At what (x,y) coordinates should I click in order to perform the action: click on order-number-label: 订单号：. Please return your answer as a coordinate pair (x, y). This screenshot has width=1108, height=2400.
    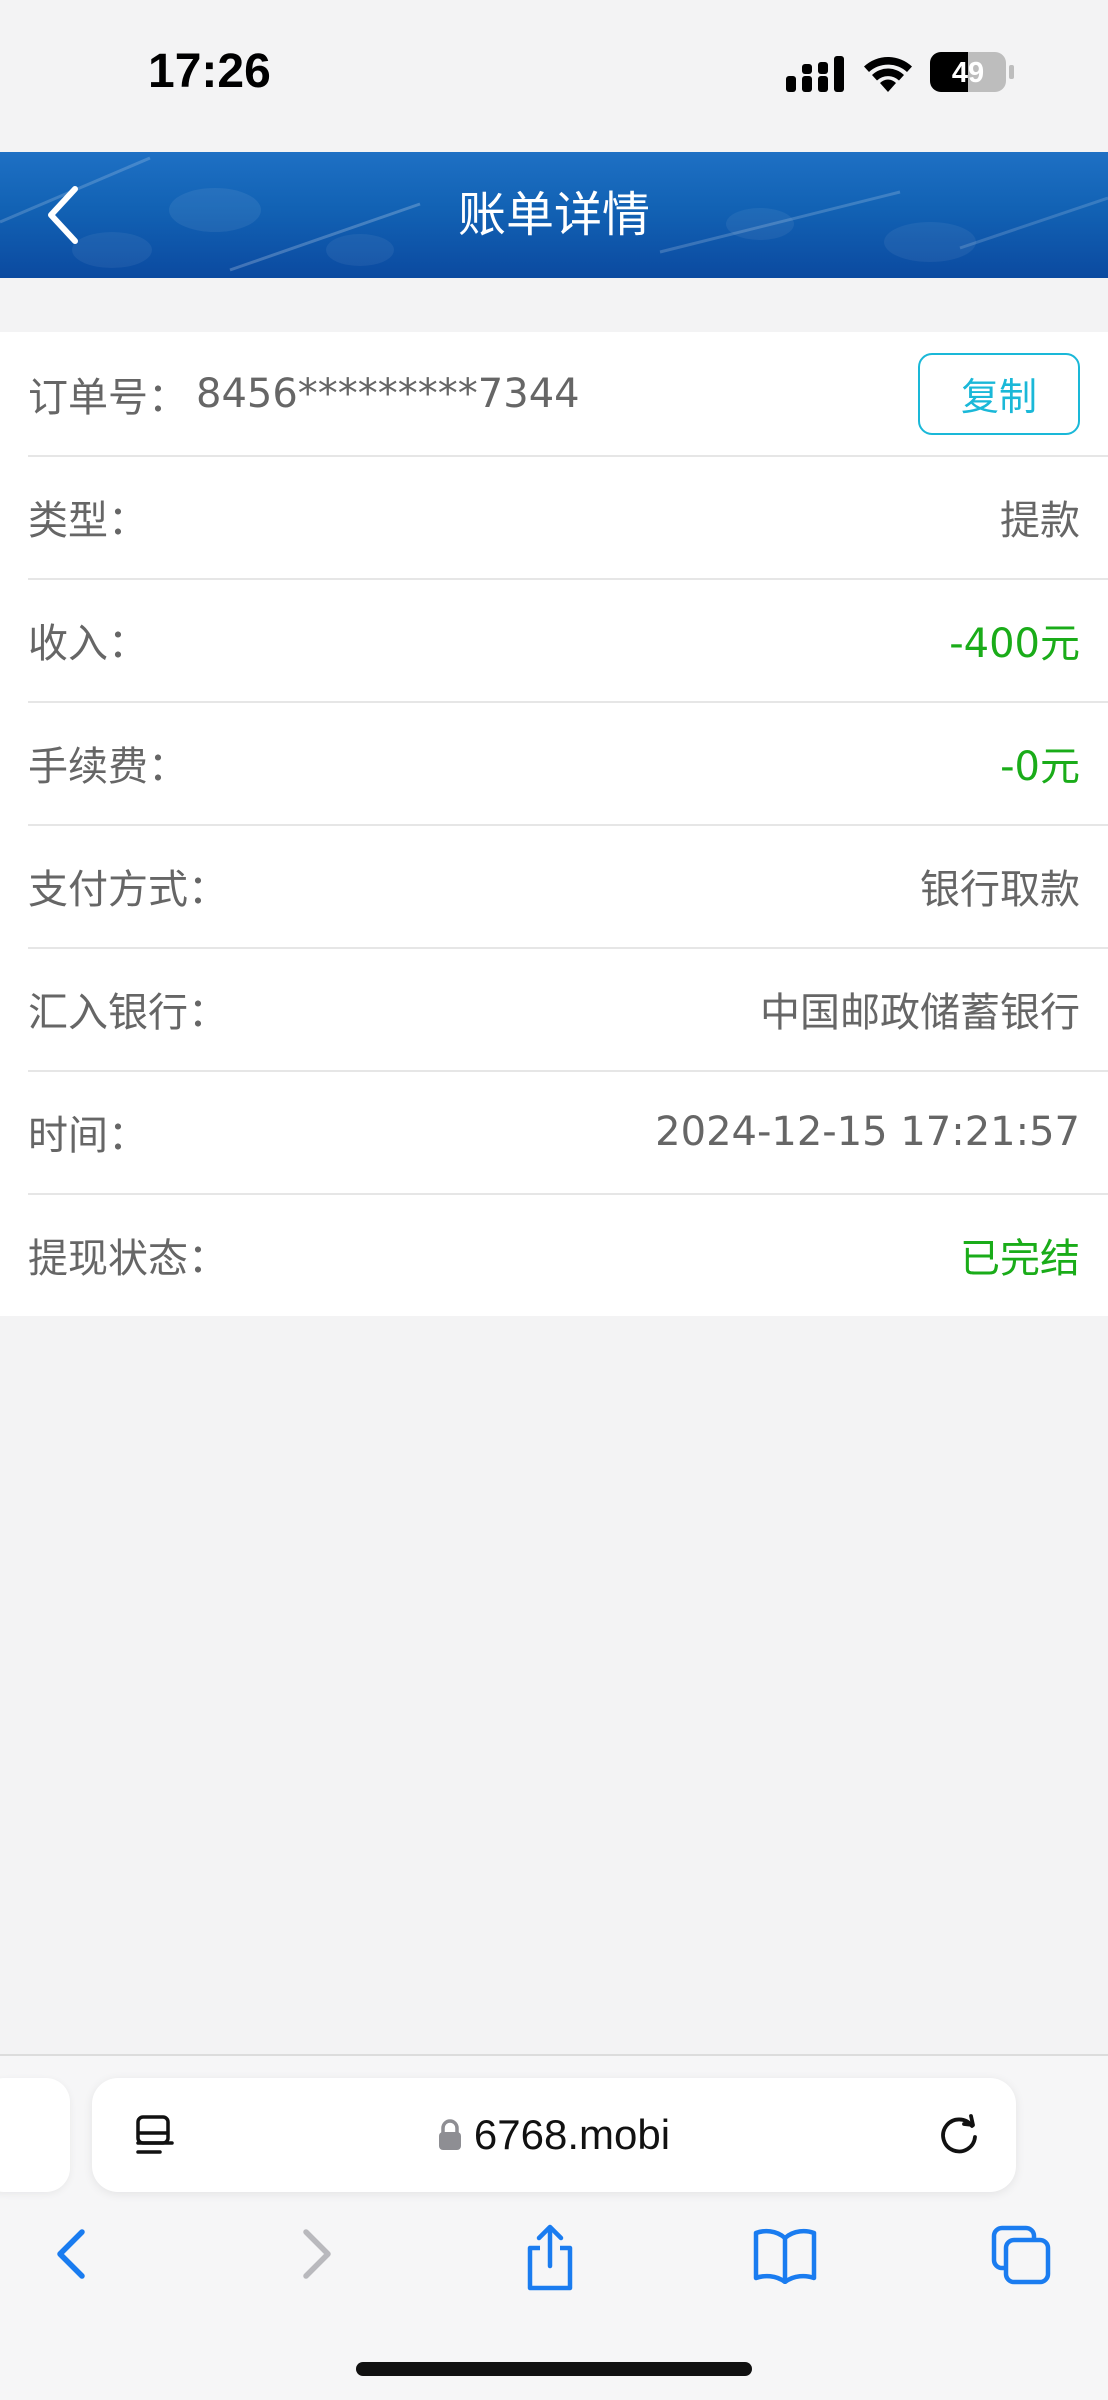
    Looking at the image, I should click on (108, 397).